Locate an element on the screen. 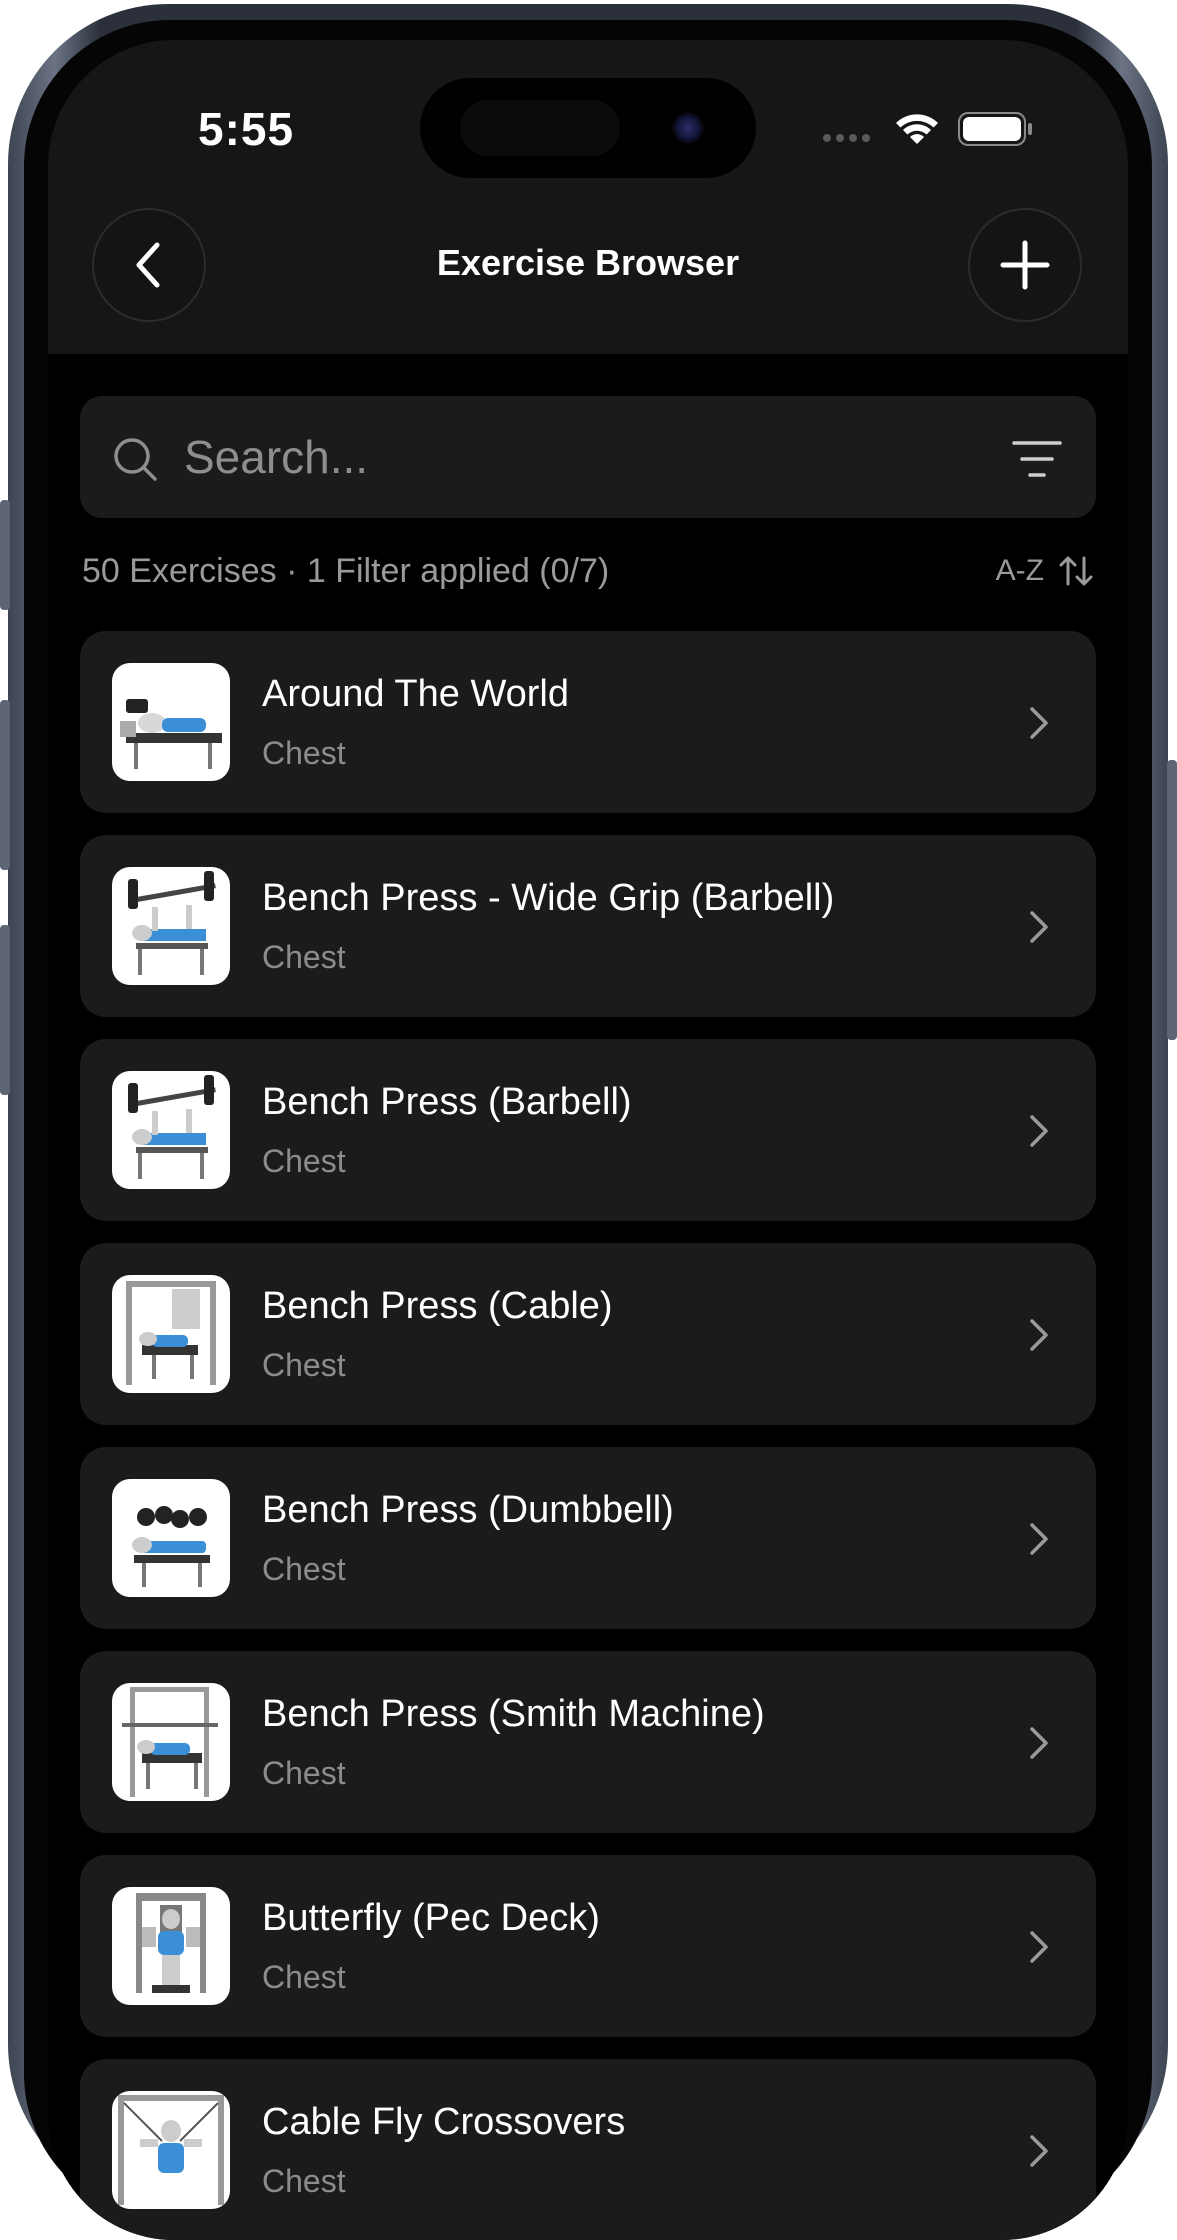  exercise-name: Butterfly (Pec Deck) is located at coordinates (431, 1918).